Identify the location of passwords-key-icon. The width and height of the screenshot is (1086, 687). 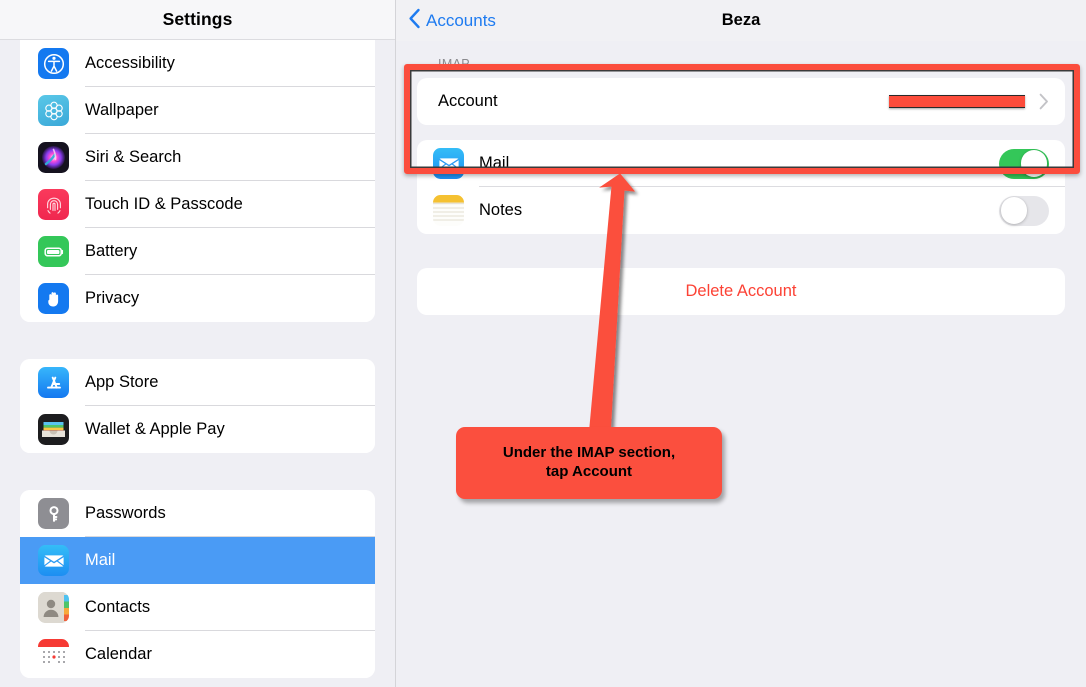
(53, 513).